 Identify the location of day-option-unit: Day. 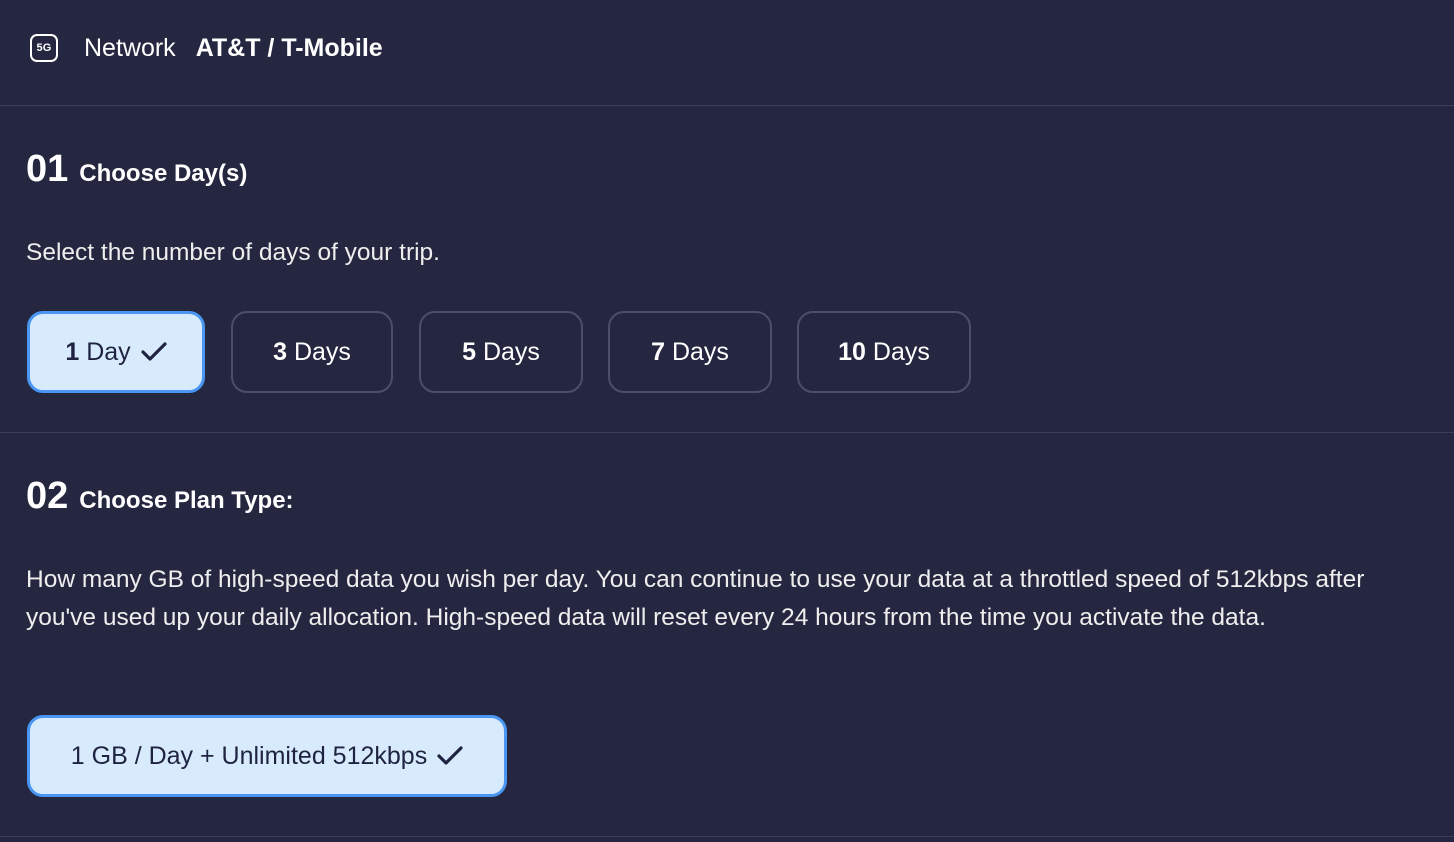
(108, 351).